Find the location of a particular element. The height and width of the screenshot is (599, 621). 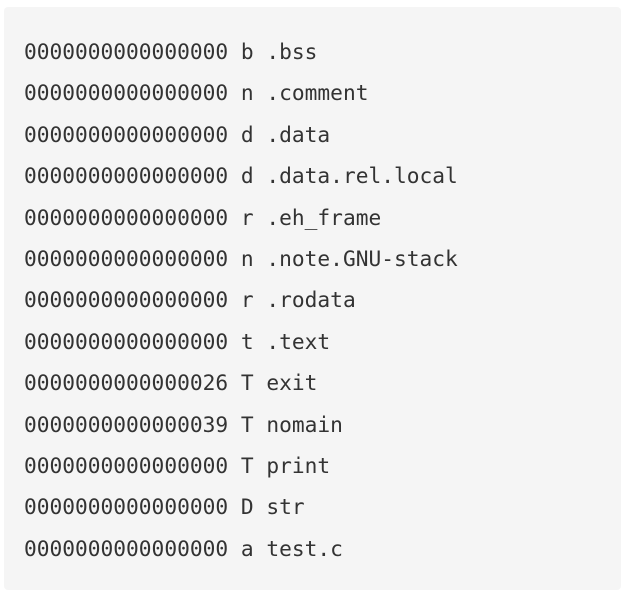

symbol-type: D is located at coordinates (247, 507).